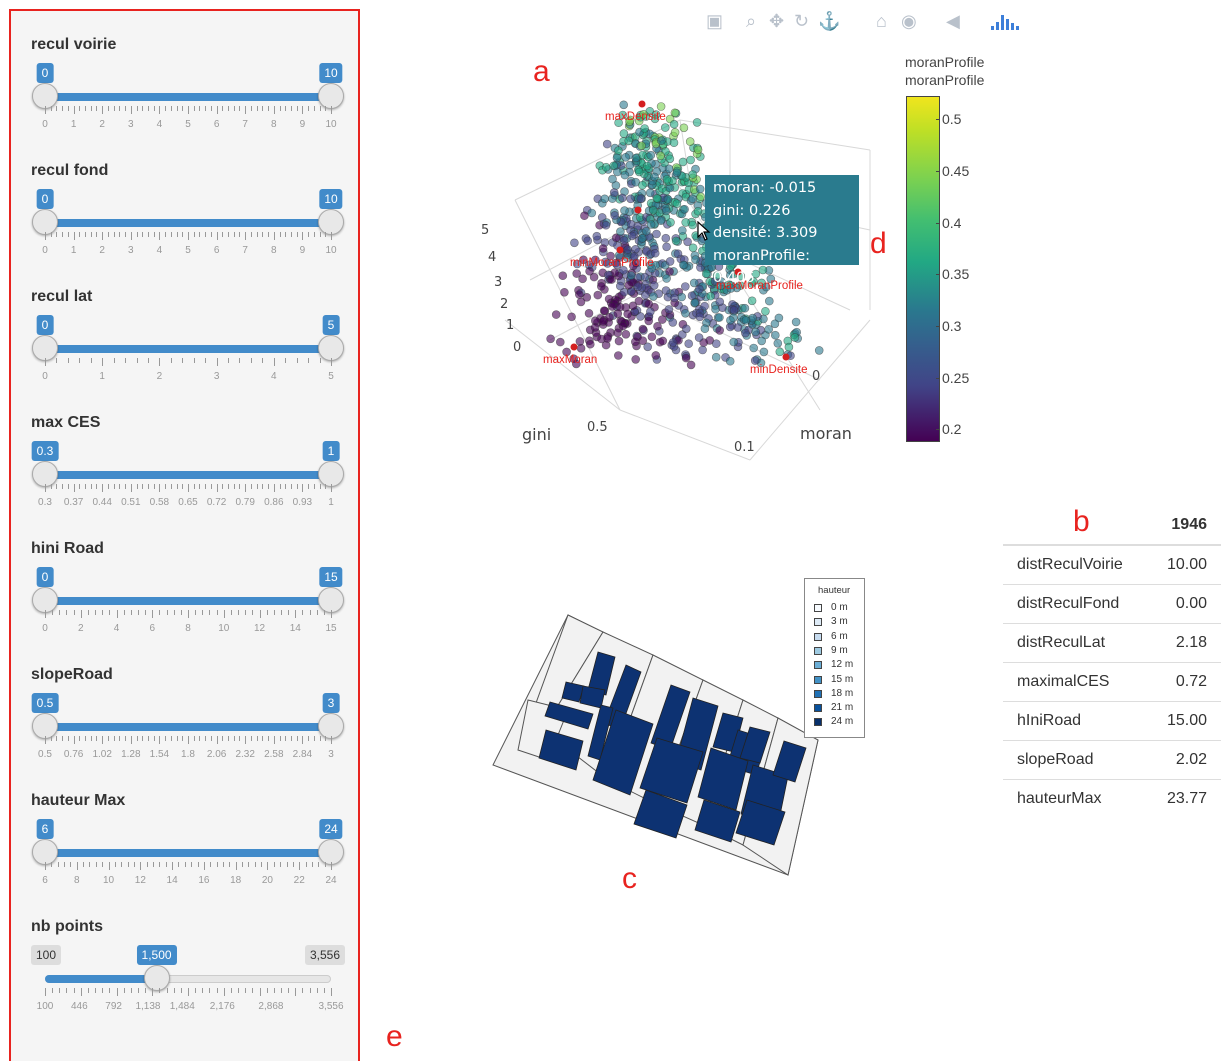  Describe the element at coordinates (188, 217) in the screenshot. I see `slider-recul-fond: recul fond 0 10 0 1 2 3 4 5 6 7 8 9 10` at that location.